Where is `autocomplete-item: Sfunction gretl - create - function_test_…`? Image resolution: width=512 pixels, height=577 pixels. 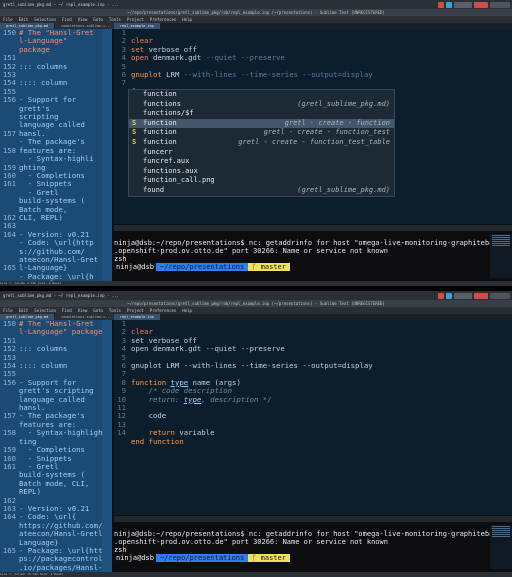
autocomplete-item: Sfunction gretl - create - function_test_… is located at coordinates (261, 143).